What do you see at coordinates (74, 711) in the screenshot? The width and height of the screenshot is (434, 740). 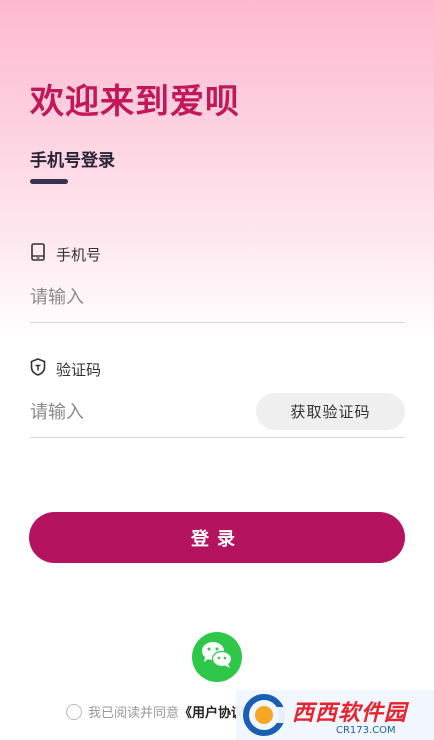 I see `agree-radio` at bounding box center [74, 711].